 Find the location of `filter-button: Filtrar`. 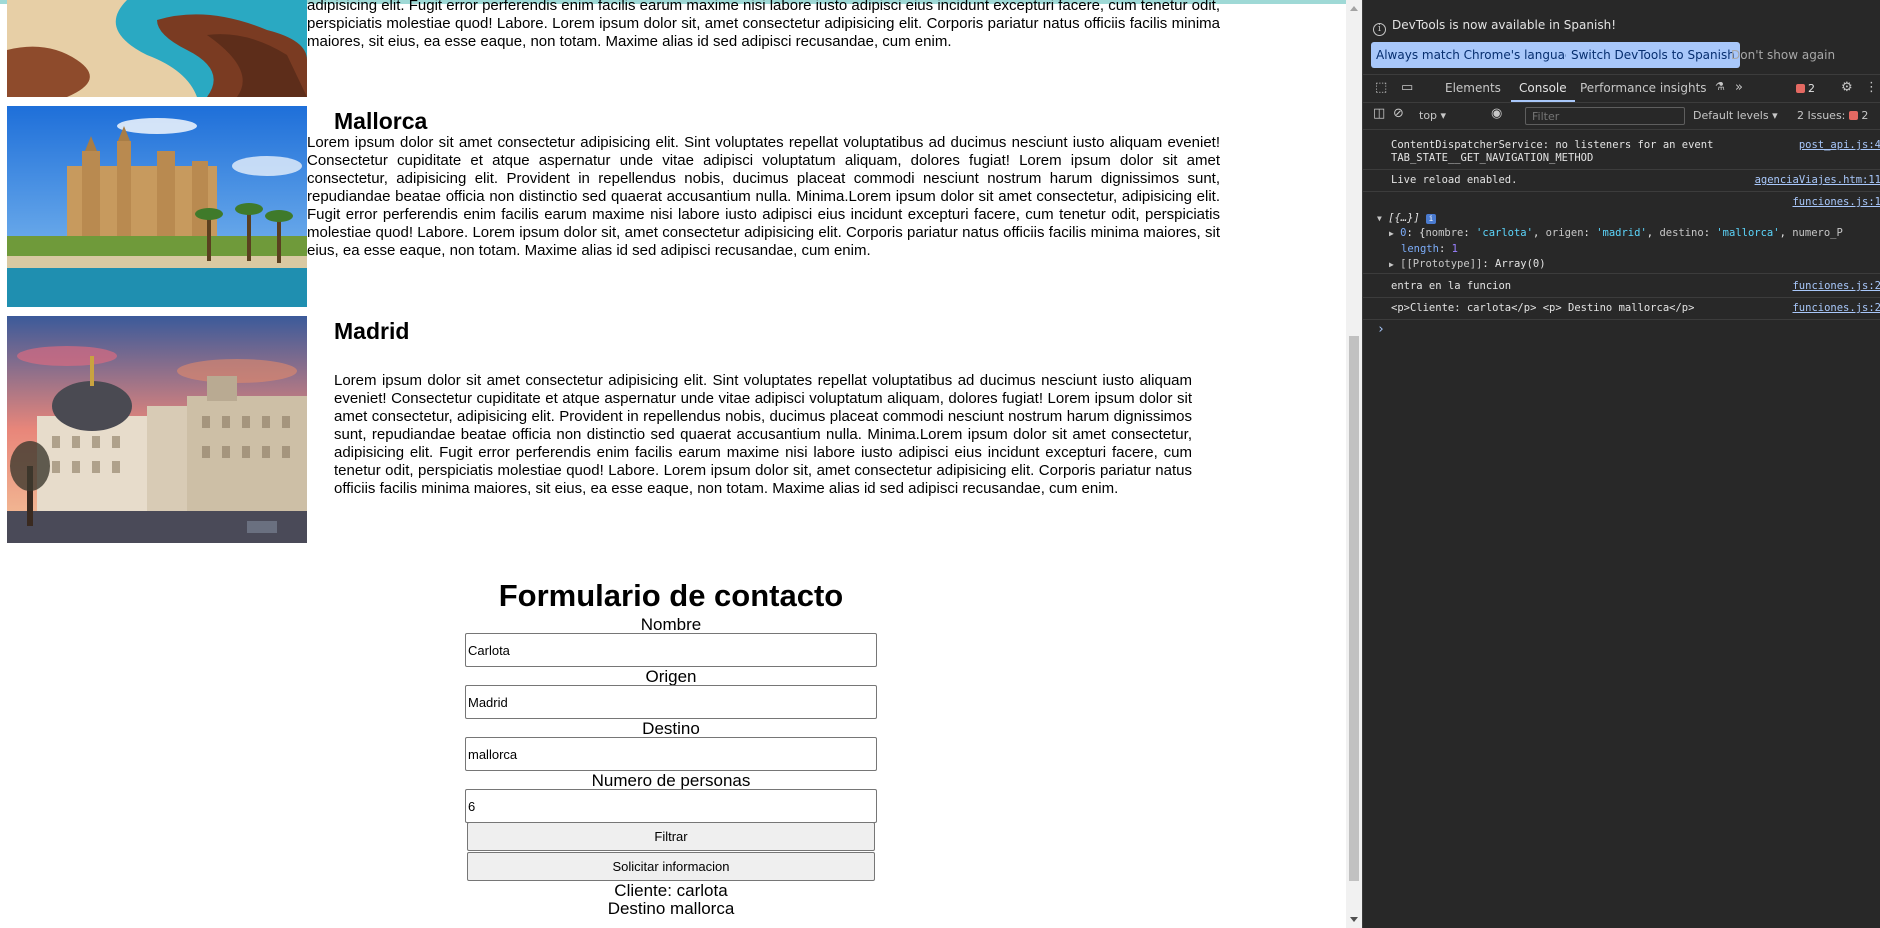

filter-button: Filtrar is located at coordinates (671, 836).